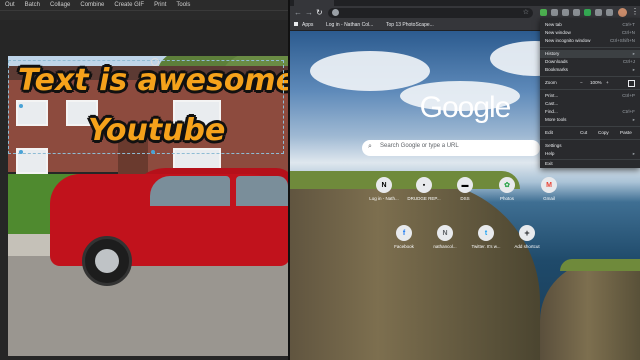  Describe the element at coordinates (590, 62) in the screenshot. I see `menu-item-downloads: Downloads Ctrl+J` at that location.